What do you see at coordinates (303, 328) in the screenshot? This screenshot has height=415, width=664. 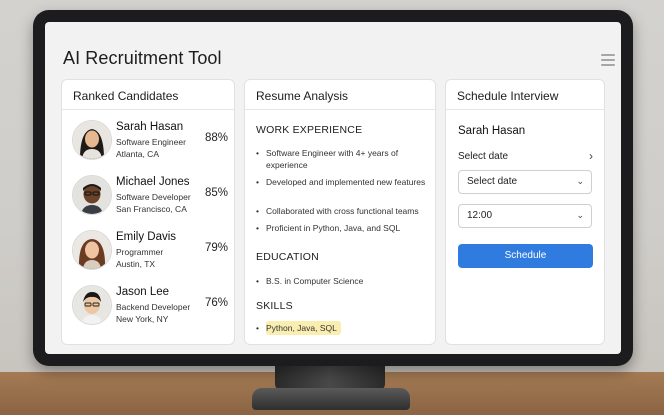 I see `skills-highlight: Python, Java, SQL` at bounding box center [303, 328].